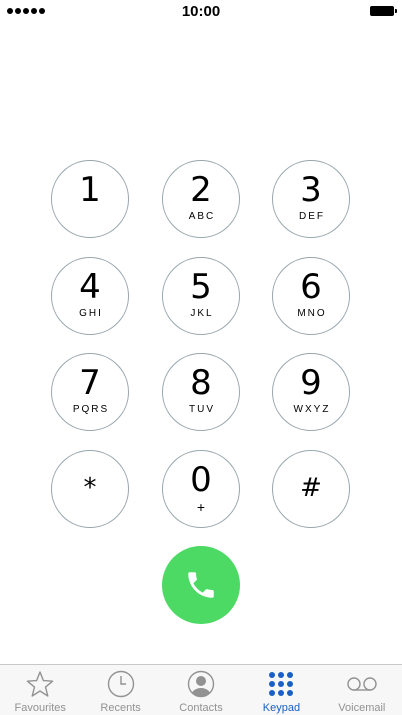 This screenshot has height=715, width=402. I want to click on tab-label: Voicemail, so click(362, 708).